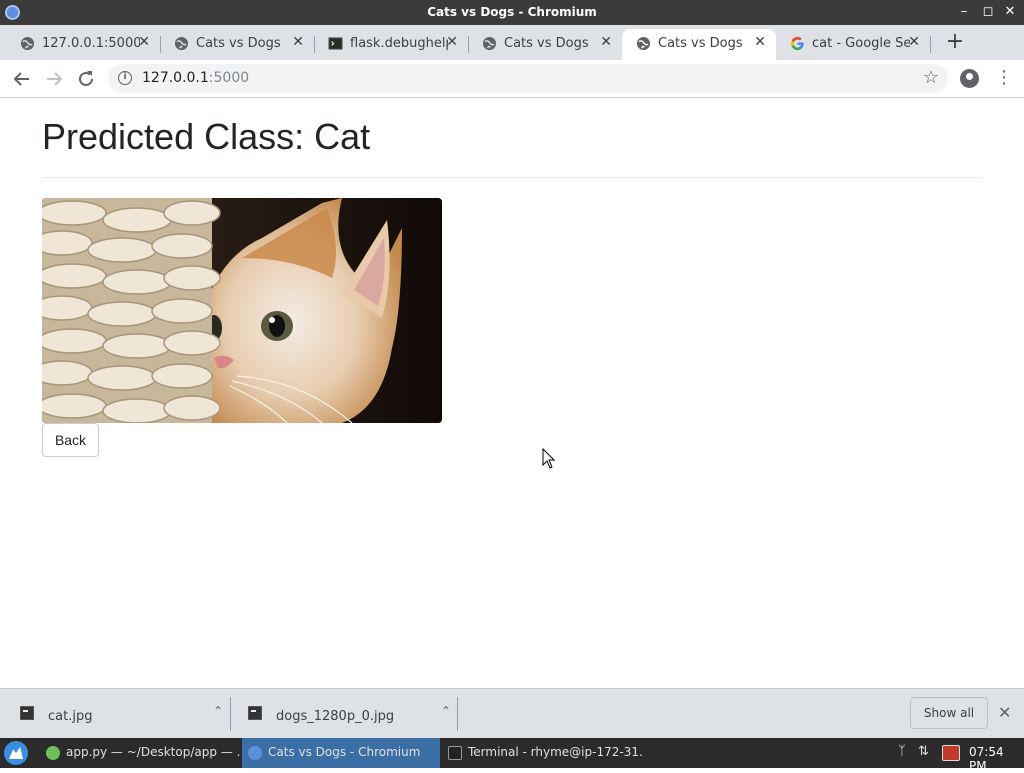 Image resolution: width=1024 pixels, height=773 pixels. I want to click on browser-toolbar: i 127.0.0.1:5000 ☆, so click(512, 79).